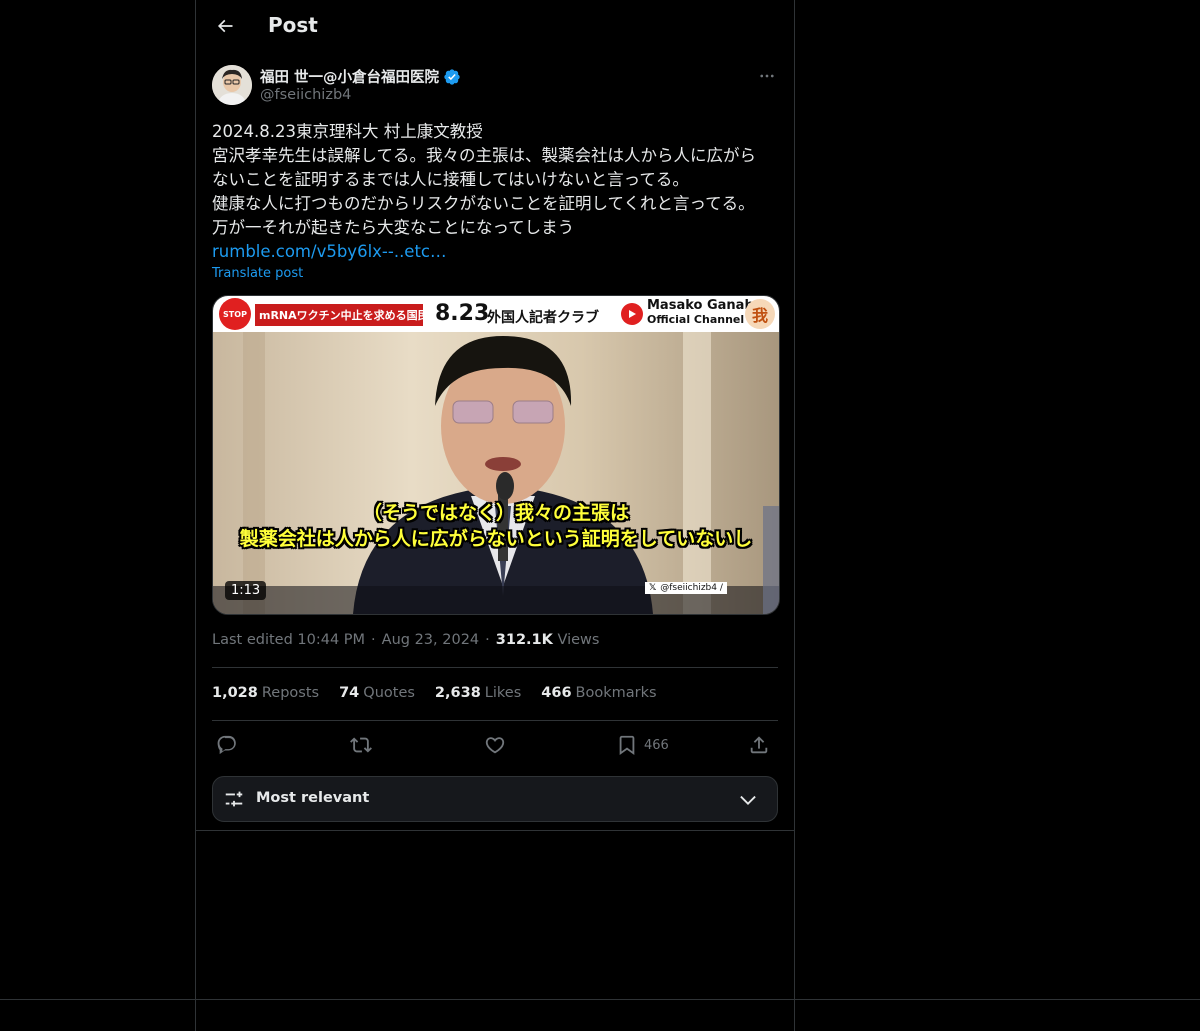 The image size is (1200, 1031). What do you see at coordinates (578, 640) in the screenshot?
I see `views-label: Views` at bounding box center [578, 640].